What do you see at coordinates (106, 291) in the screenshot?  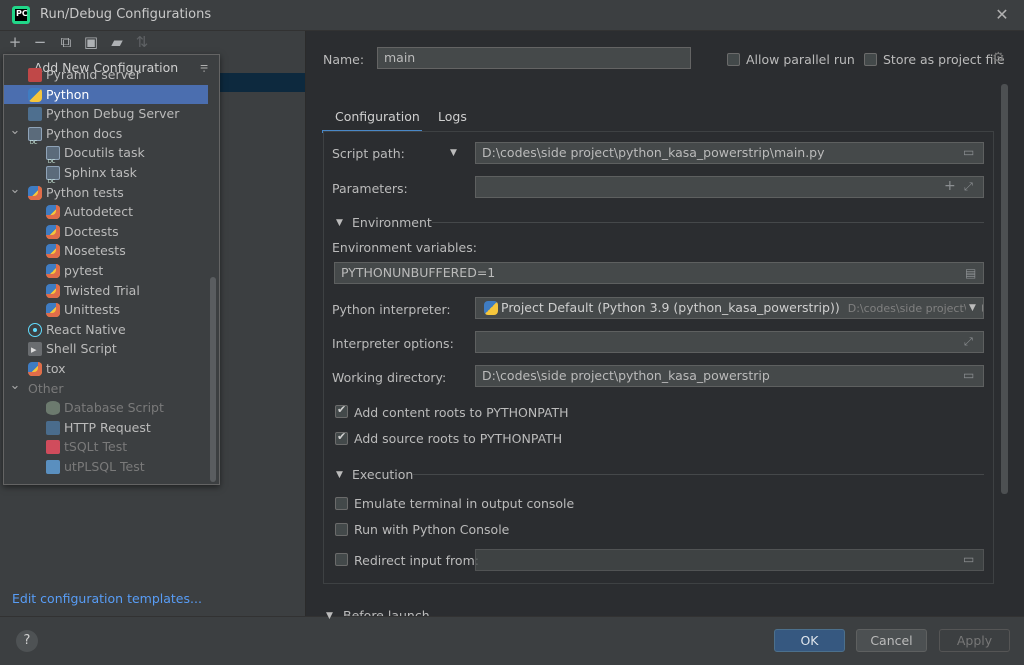 I see `config-type-item: Twisted Trial` at bounding box center [106, 291].